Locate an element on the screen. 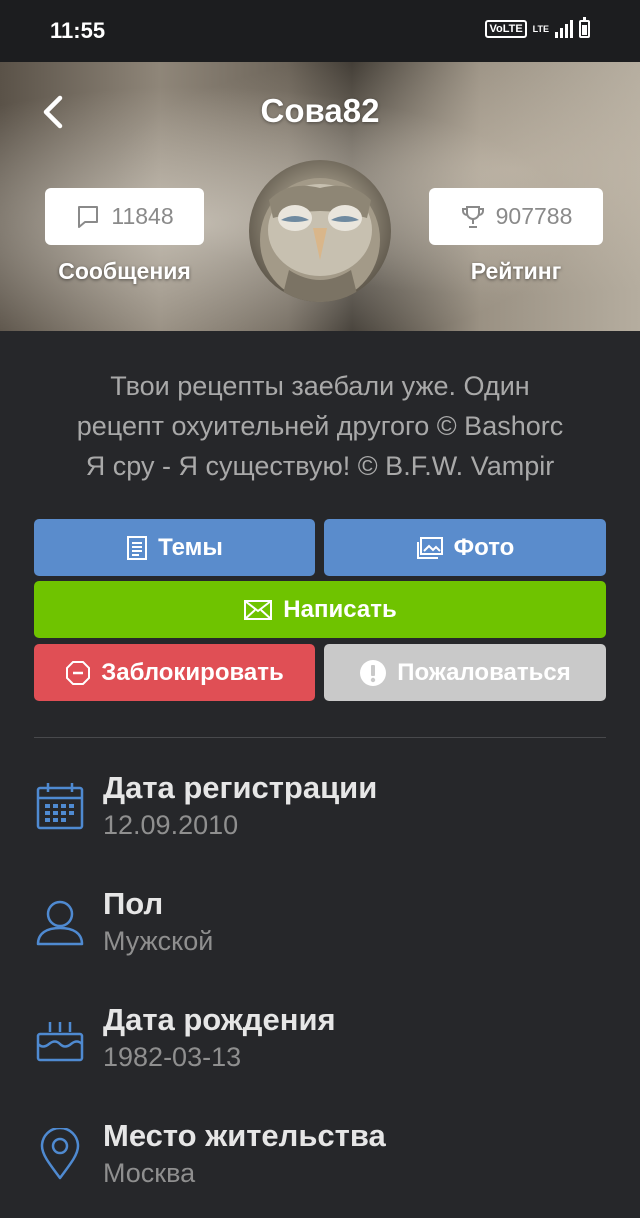 The image size is (640, 1218). rating-stat-button: 907788 is located at coordinates (516, 216).